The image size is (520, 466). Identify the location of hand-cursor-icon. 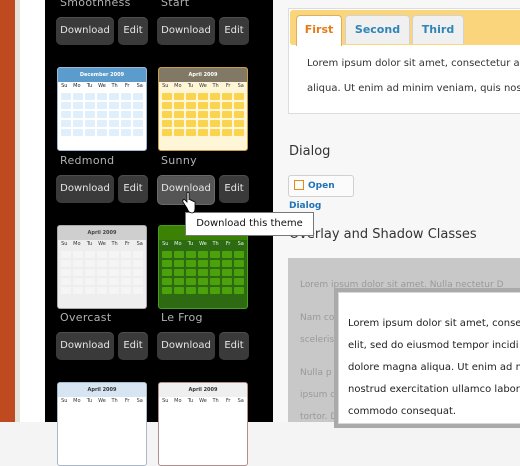
(189, 203).